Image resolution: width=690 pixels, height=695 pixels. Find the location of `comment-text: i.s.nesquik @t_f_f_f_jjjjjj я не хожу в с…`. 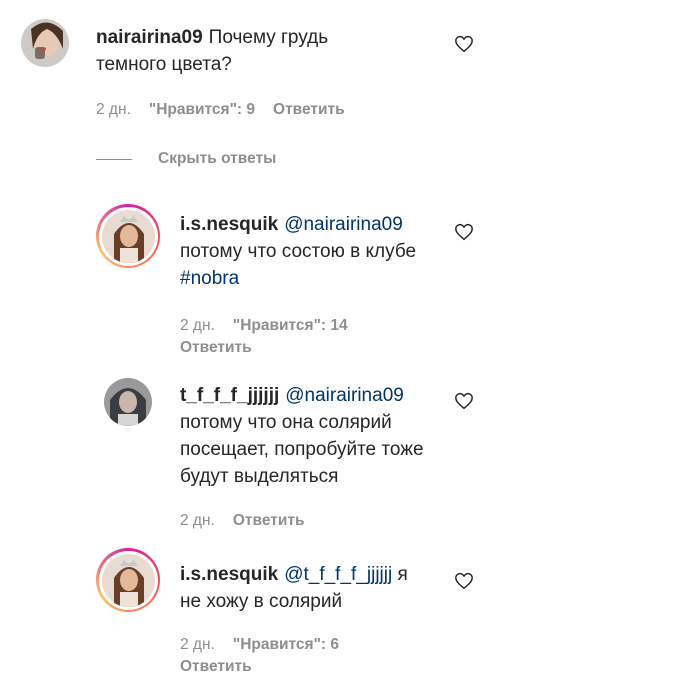

comment-text: i.s.nesquik @t_f_f_f_jjjjjj я не хожу в с… is located at coordinates (305, 588).